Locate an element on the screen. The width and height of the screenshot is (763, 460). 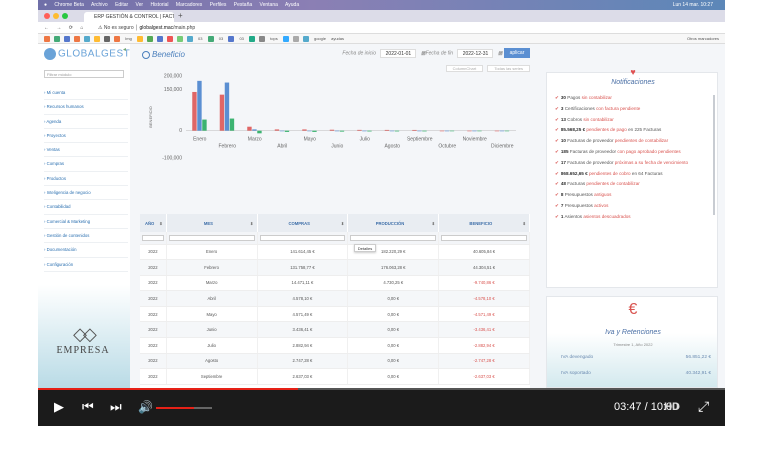
app-logo: GLOBALGEST is located at coordinates (87, 55).